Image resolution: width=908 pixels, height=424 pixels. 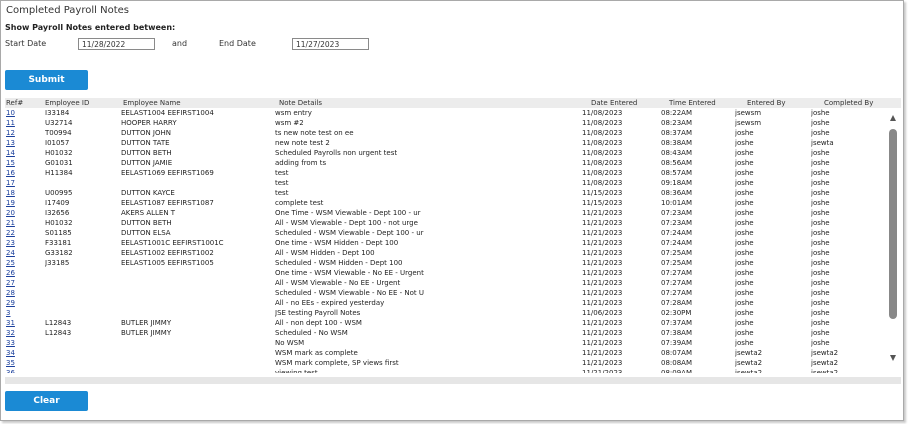 I want to click on note-details-cell: Scheduled Payrolls non urgent test, so click(x=336, y=153).